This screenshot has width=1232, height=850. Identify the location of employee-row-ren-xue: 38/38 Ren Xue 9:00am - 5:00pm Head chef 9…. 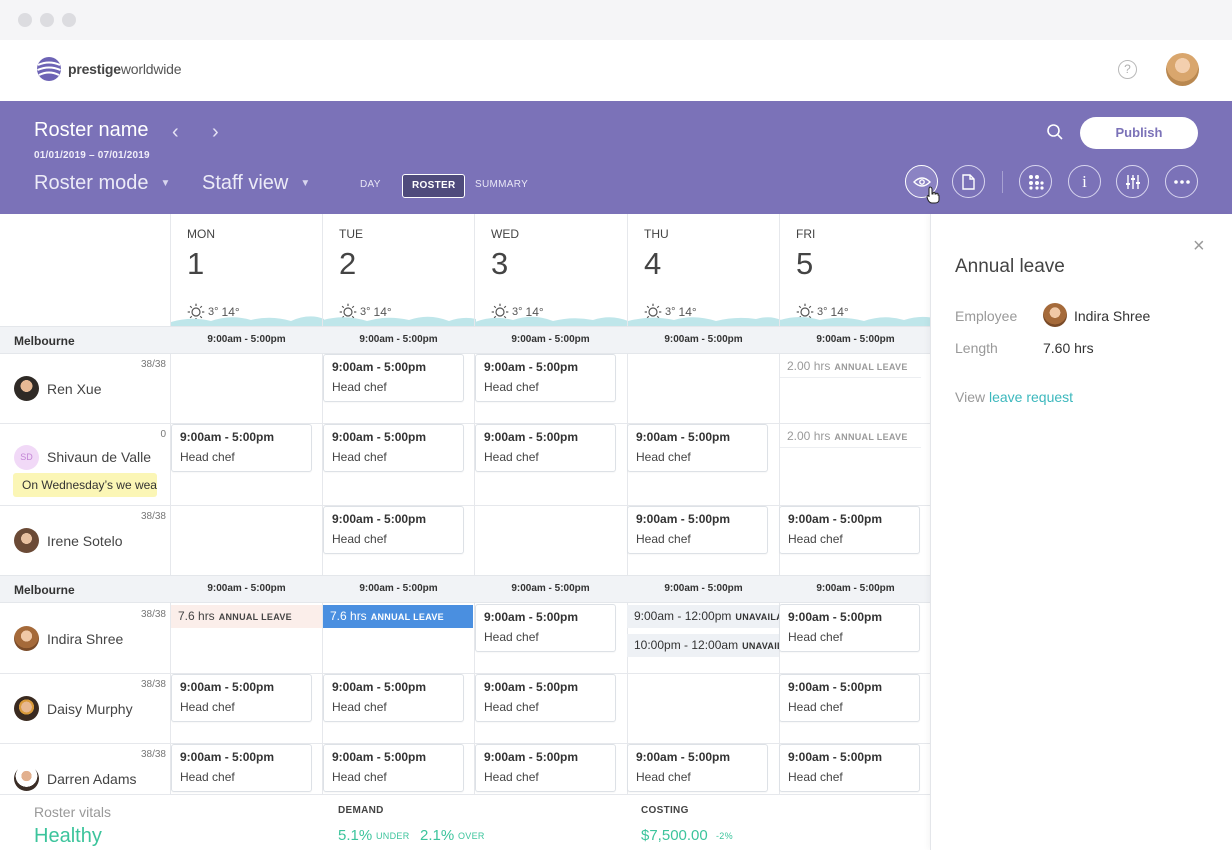
(465, 389).